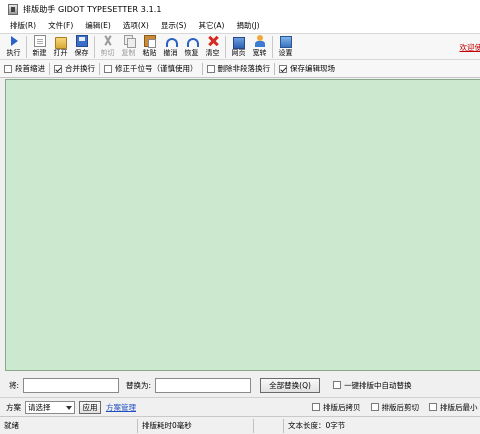 Image resolution: width=480 pixels, height=434 pixels. What do you see at coordinates (342, 407) in the screenshot?
I see `copy-after-label: 排版后拷贝` at bounding box center [342, 407].